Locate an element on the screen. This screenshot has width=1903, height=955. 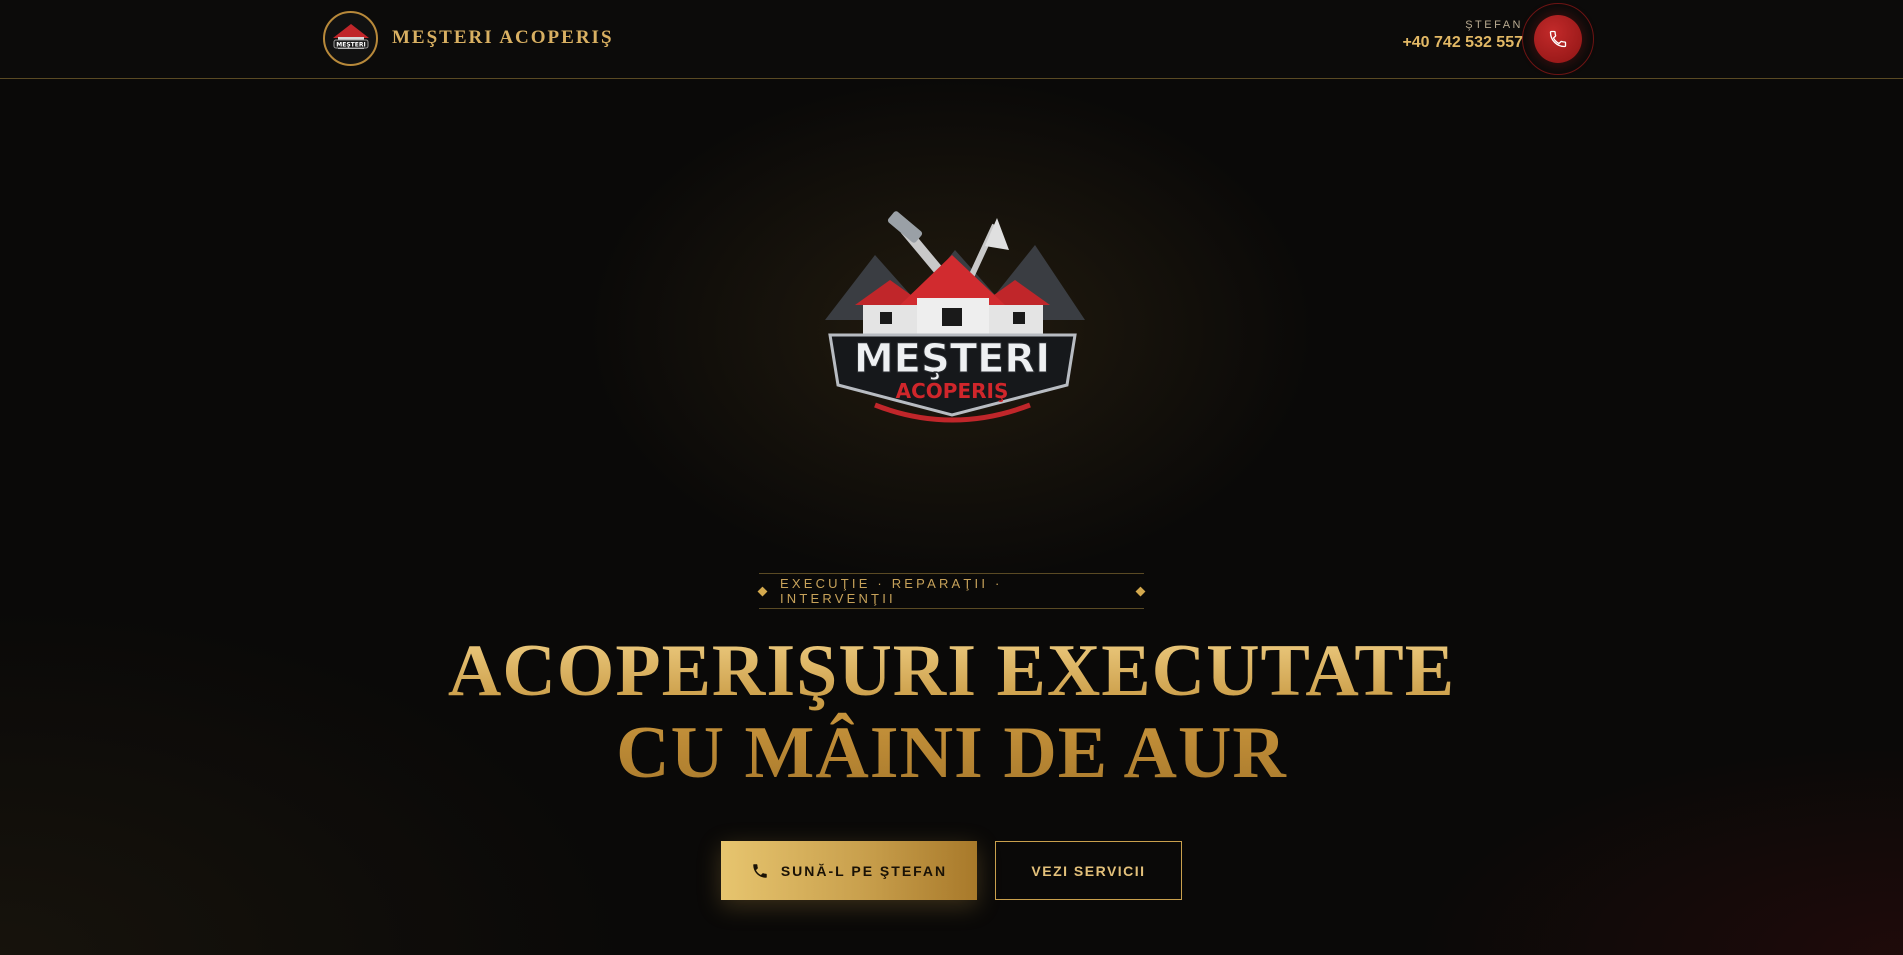
headline-line-1: Acoperişuri executate is located at coordinates (951, 671).